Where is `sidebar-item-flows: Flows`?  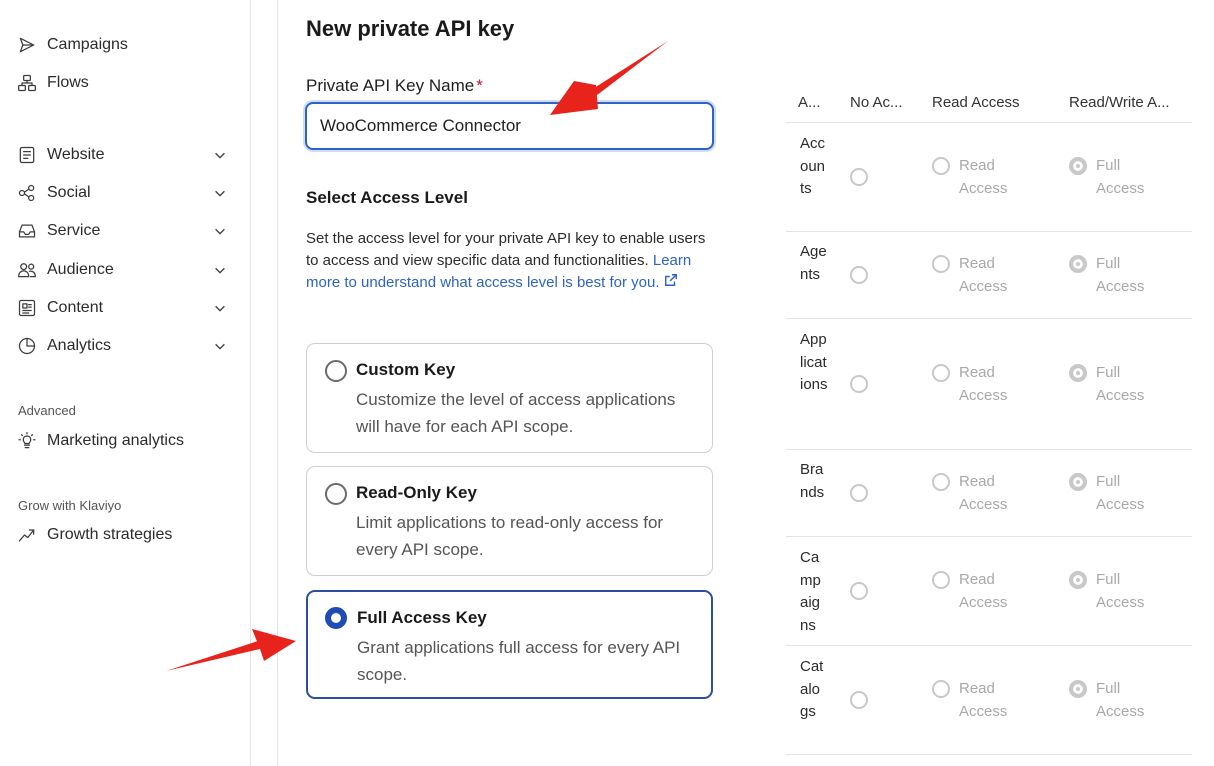
sidebar-item-flows: Flows is located at coordinates (122, 83).